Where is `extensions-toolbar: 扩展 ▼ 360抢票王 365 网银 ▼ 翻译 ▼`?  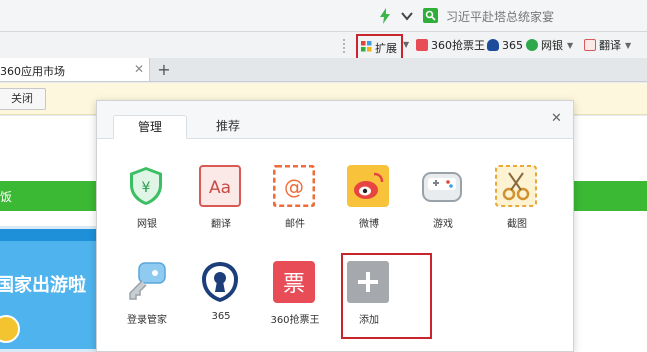 extensions-toolbar: 扩展 ▼ 360抢票王 365 网银 ▼ 翻译 ▼ is located at coordinates (323, 49).